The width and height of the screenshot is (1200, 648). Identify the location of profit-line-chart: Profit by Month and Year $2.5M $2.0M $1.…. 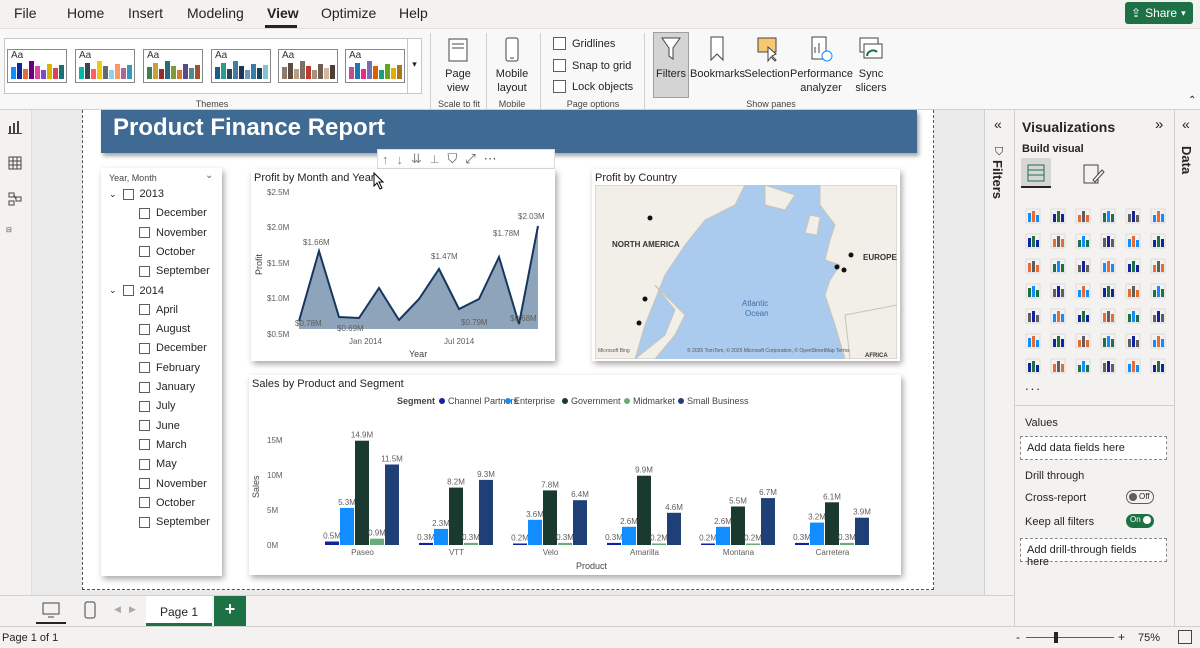
(403, 265).